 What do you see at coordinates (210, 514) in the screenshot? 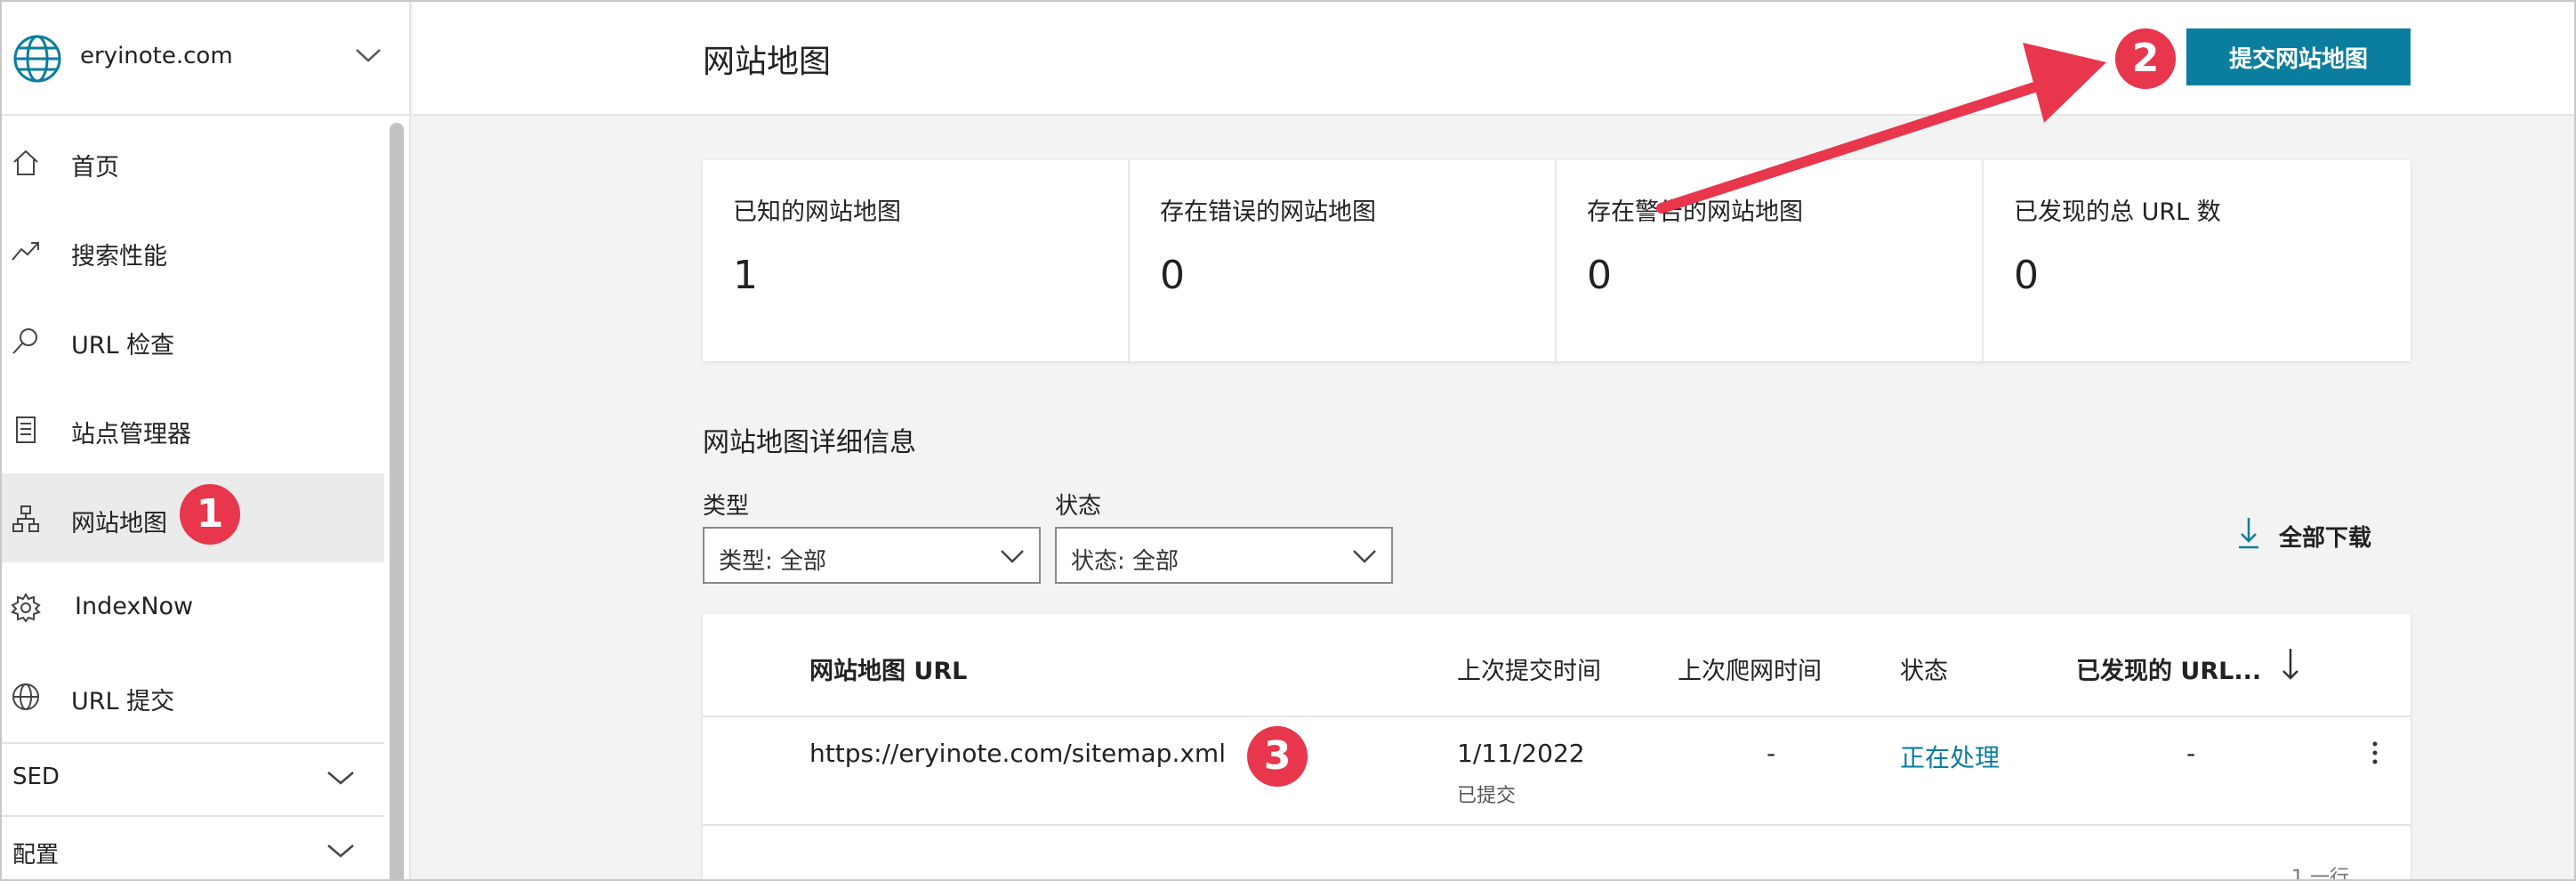
I see `annotation-badge-1: 1` at bounding box center [210, 514].